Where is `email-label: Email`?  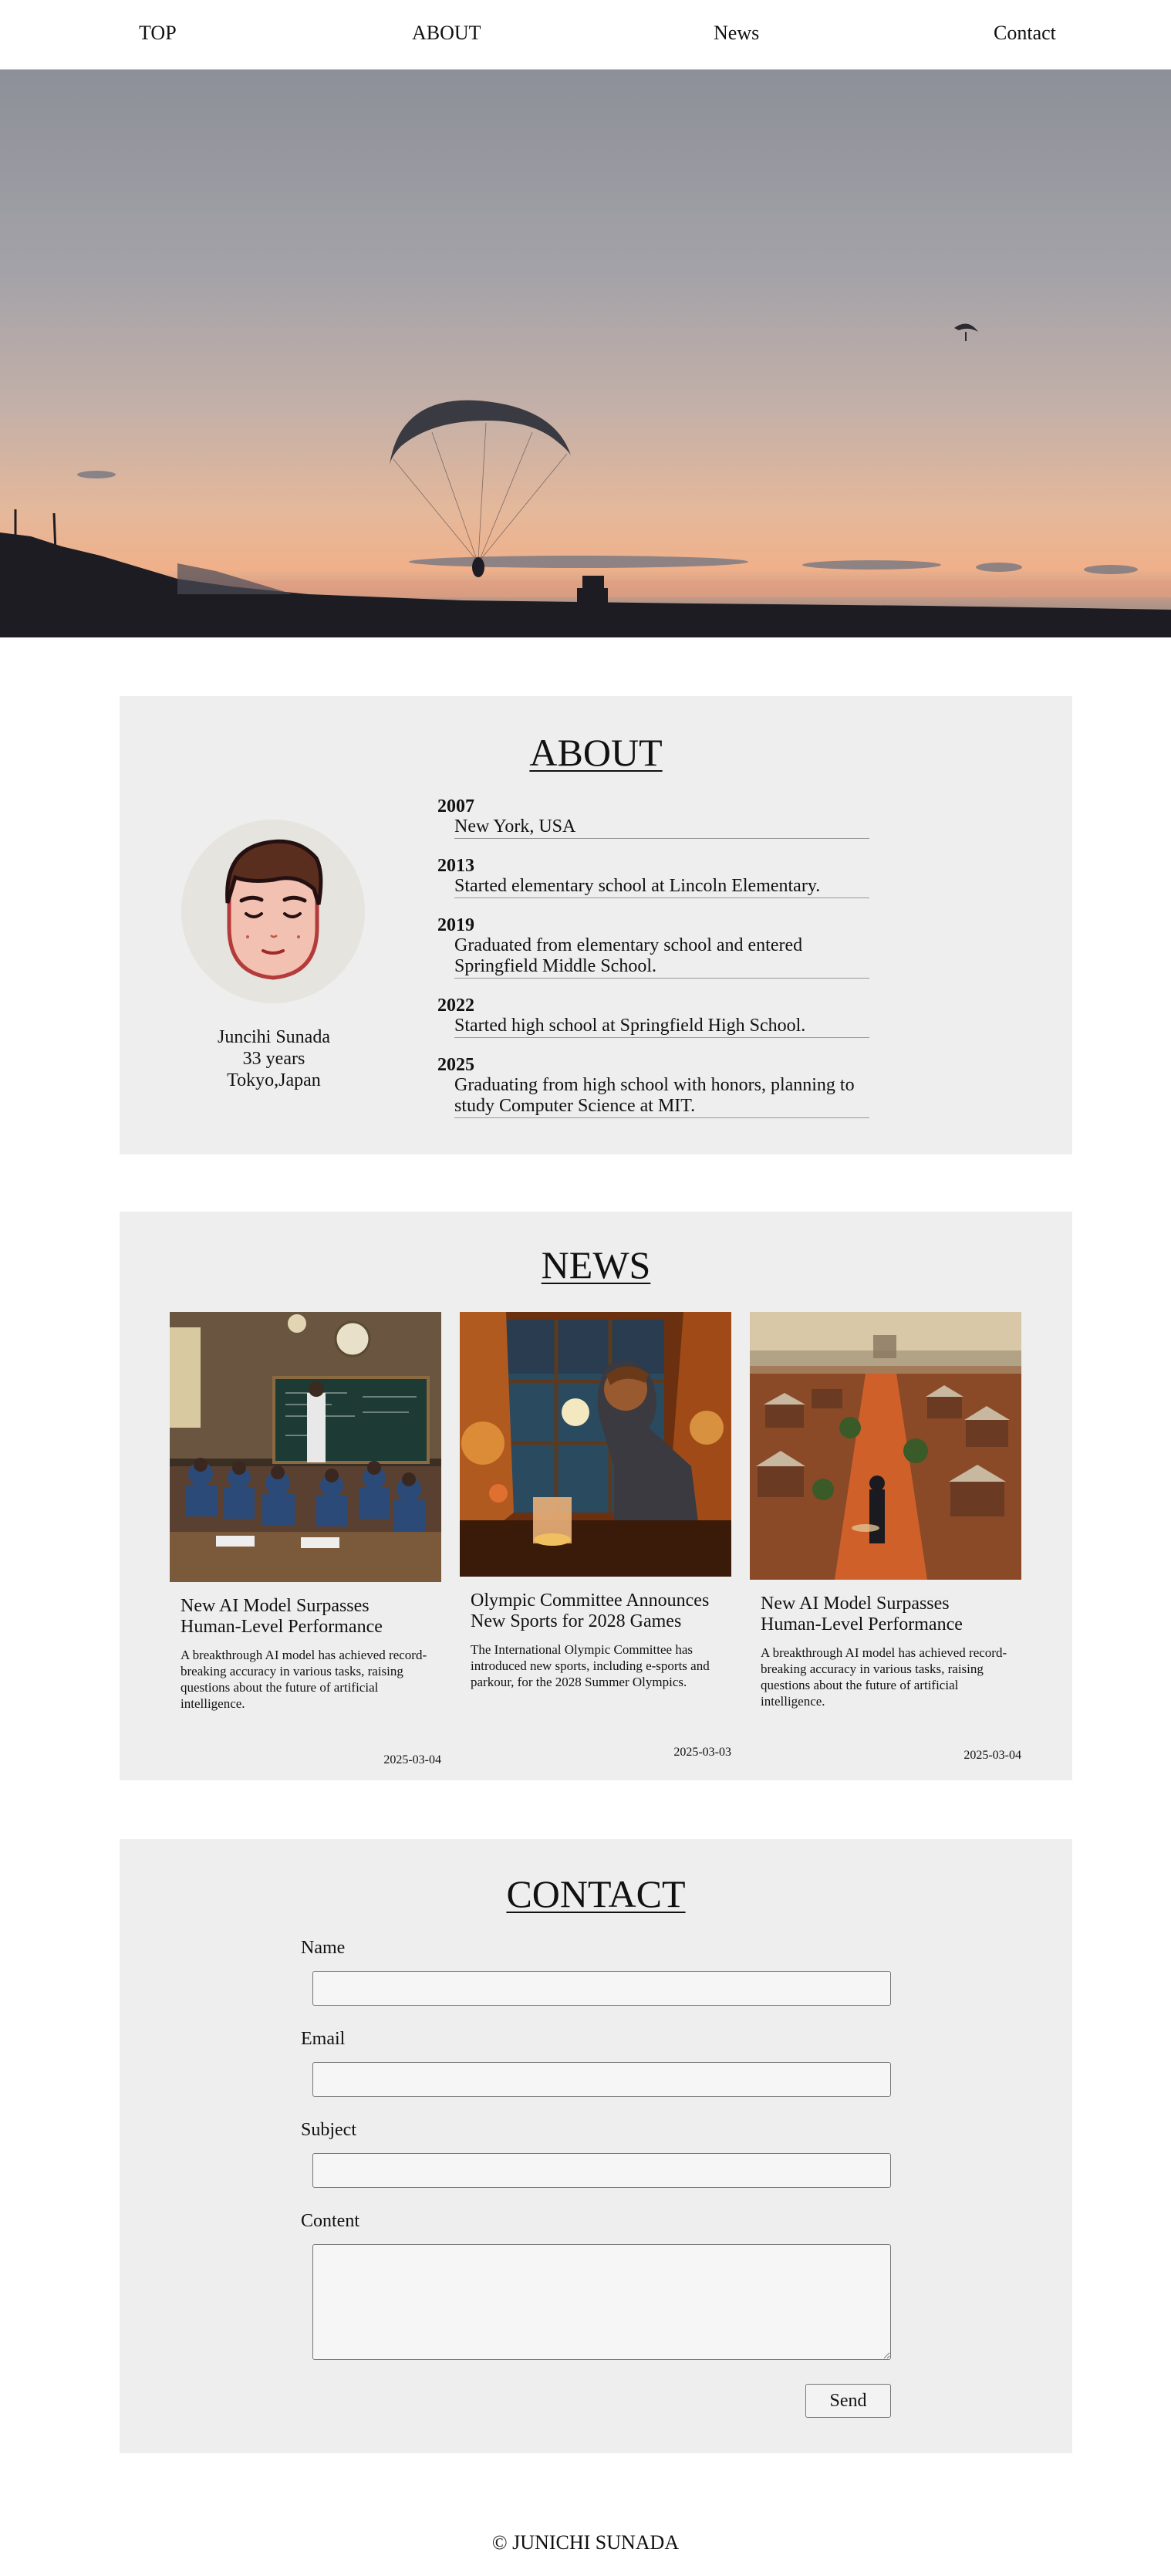
email-label: Email is located at coordinates (323, 2039).